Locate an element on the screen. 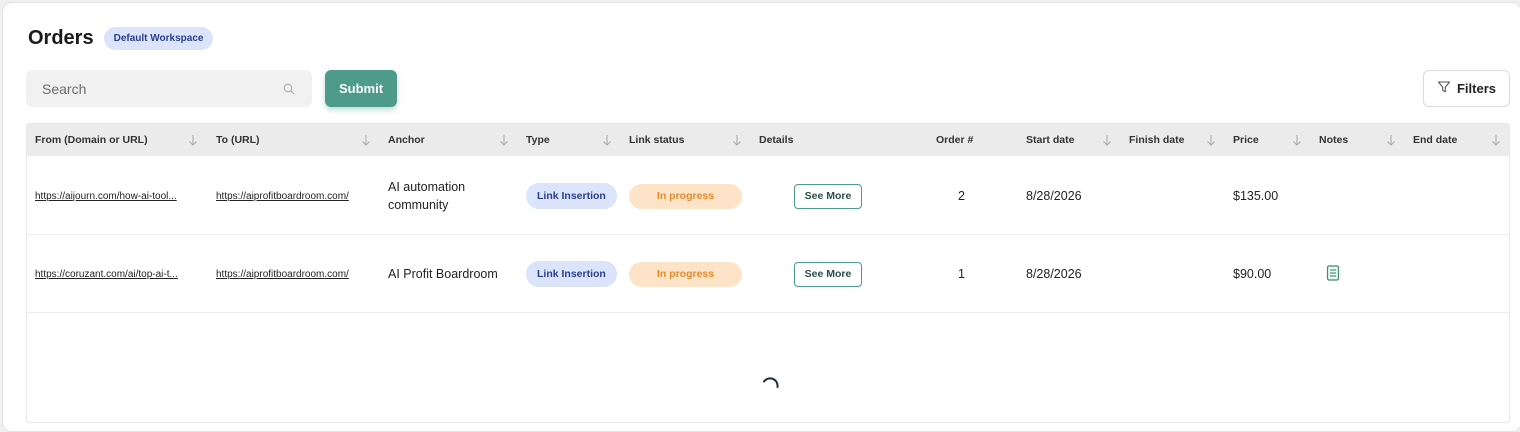 Image resolution: width=1520 pixels, height=432 pixels. col-finish-date: Finish date is located at coordinates (1156, 140).